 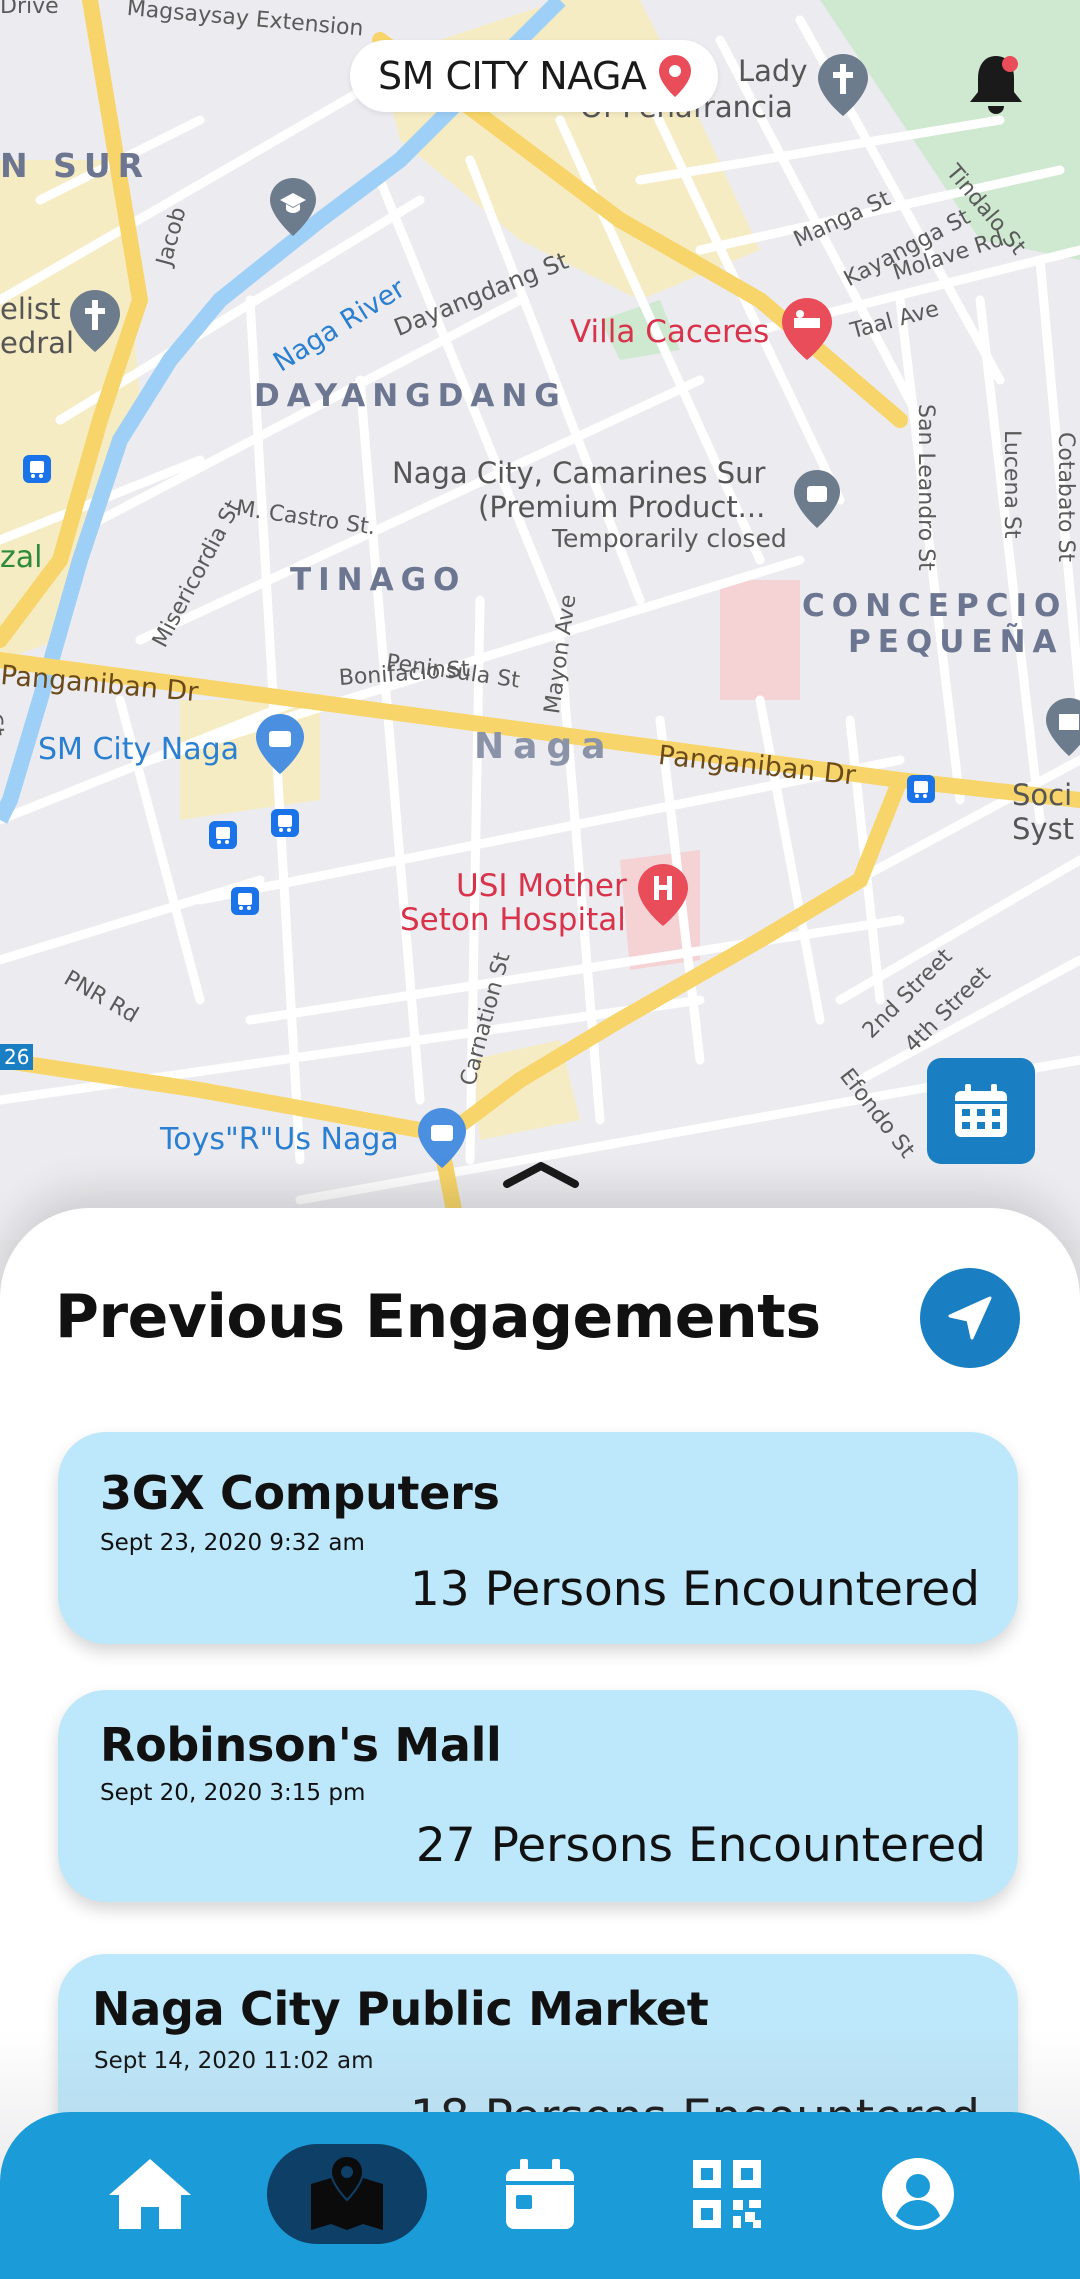 What do you see at coordinates (925, 487) in the screenshot?
I see `map-label: San Leandro St` at bounding box center [925, 487].